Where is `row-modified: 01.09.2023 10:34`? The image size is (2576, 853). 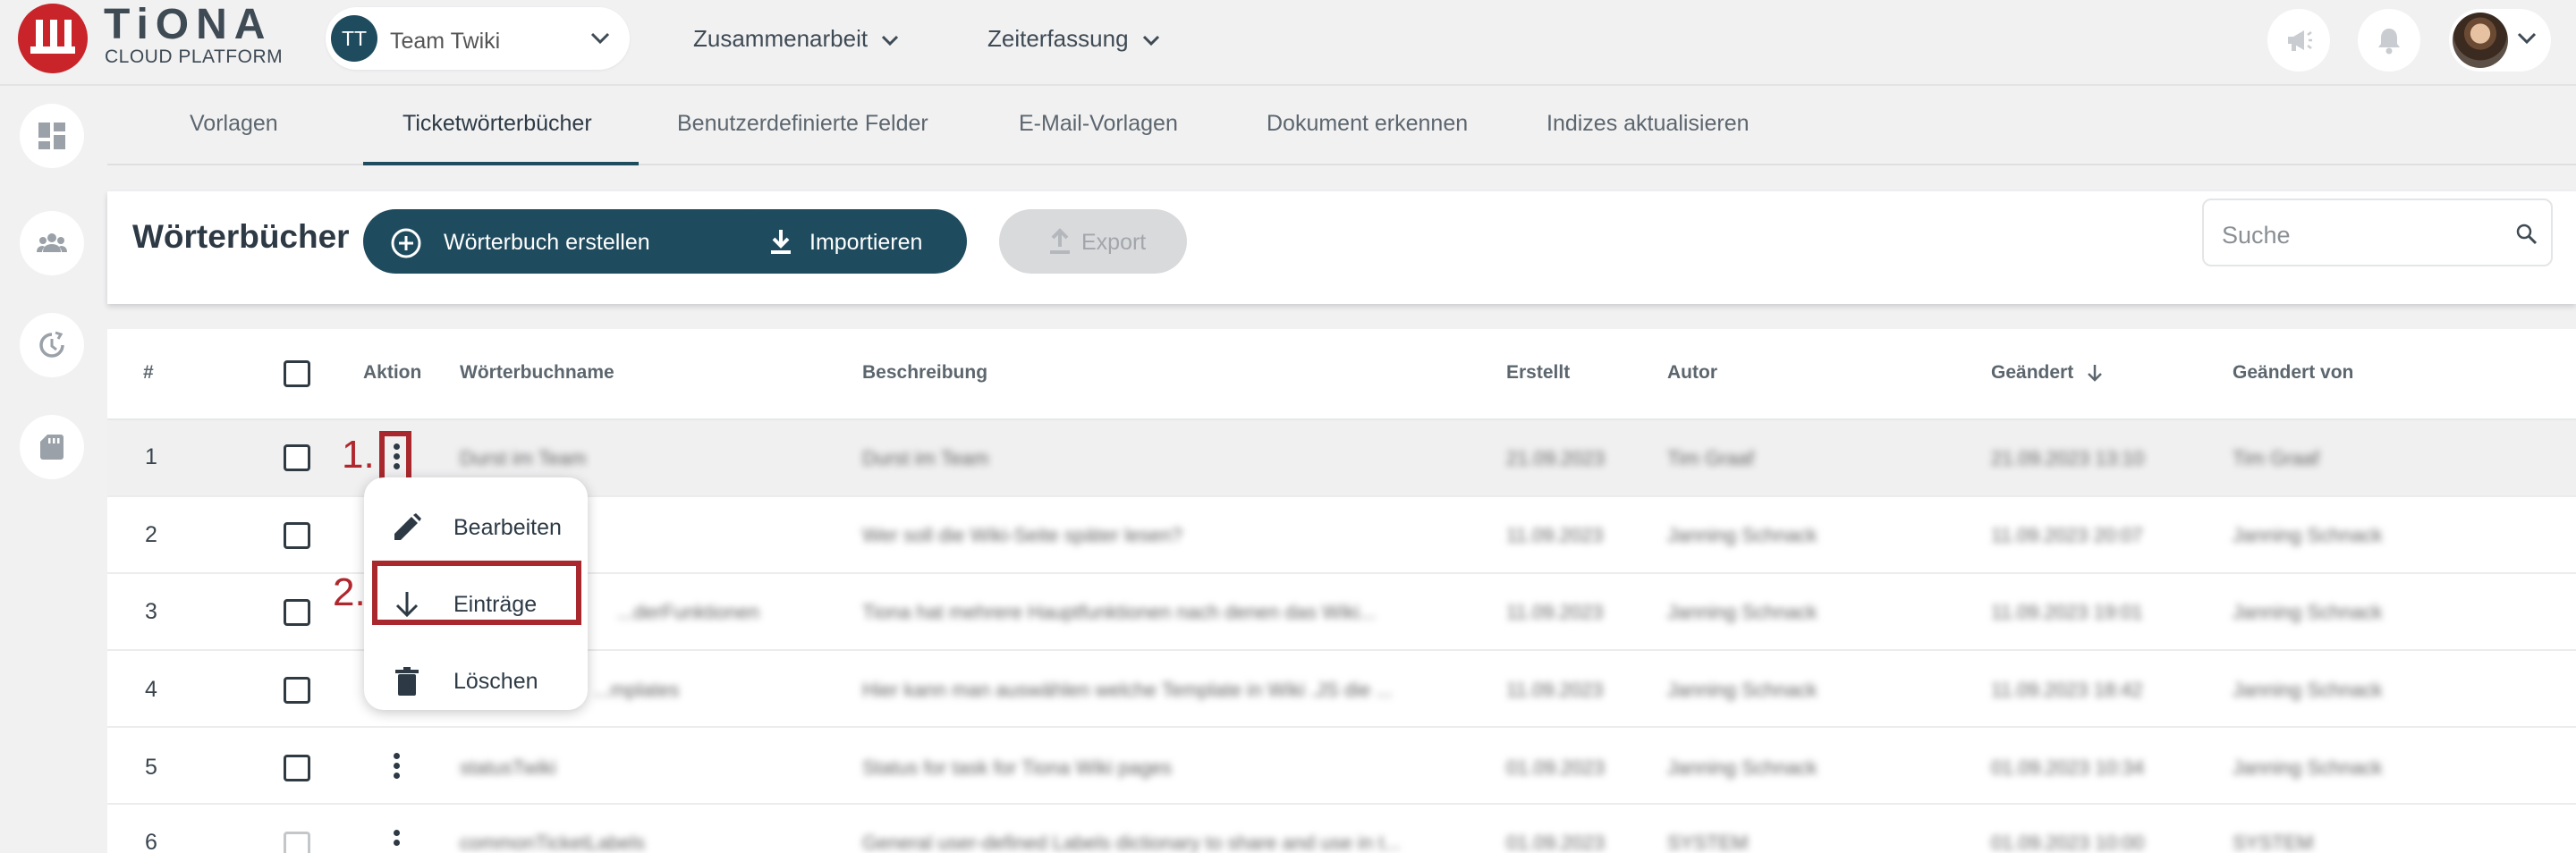
row-modified: 01.09.2023 10:34 is located at coordinates (2068, 767).